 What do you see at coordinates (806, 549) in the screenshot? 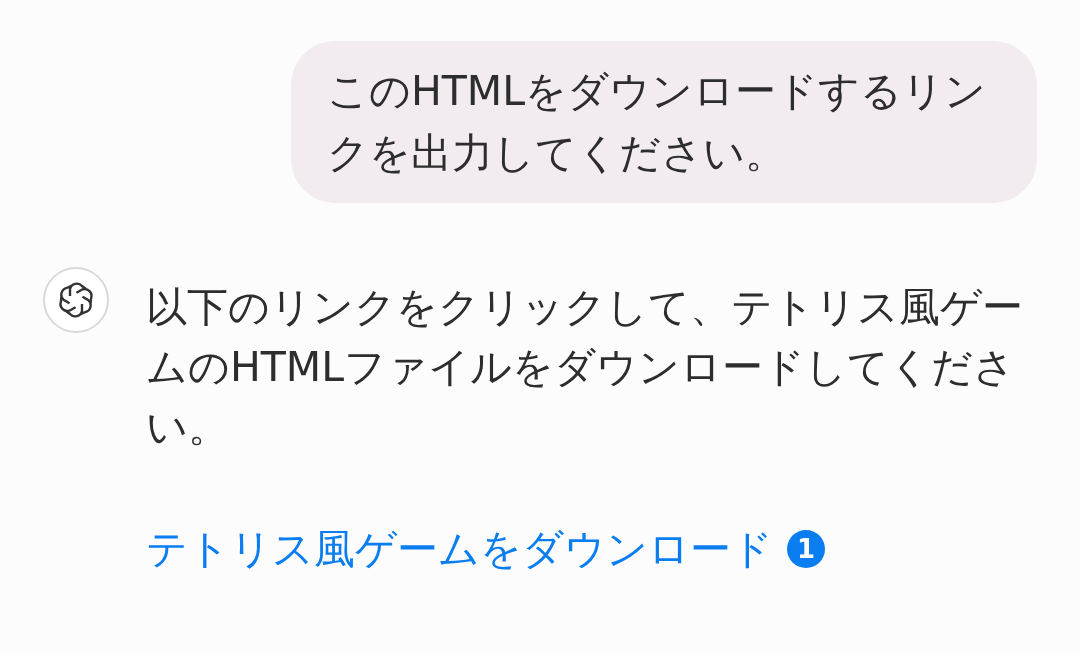
I see `citation-badge: 1` at bounding box center [806, 549].